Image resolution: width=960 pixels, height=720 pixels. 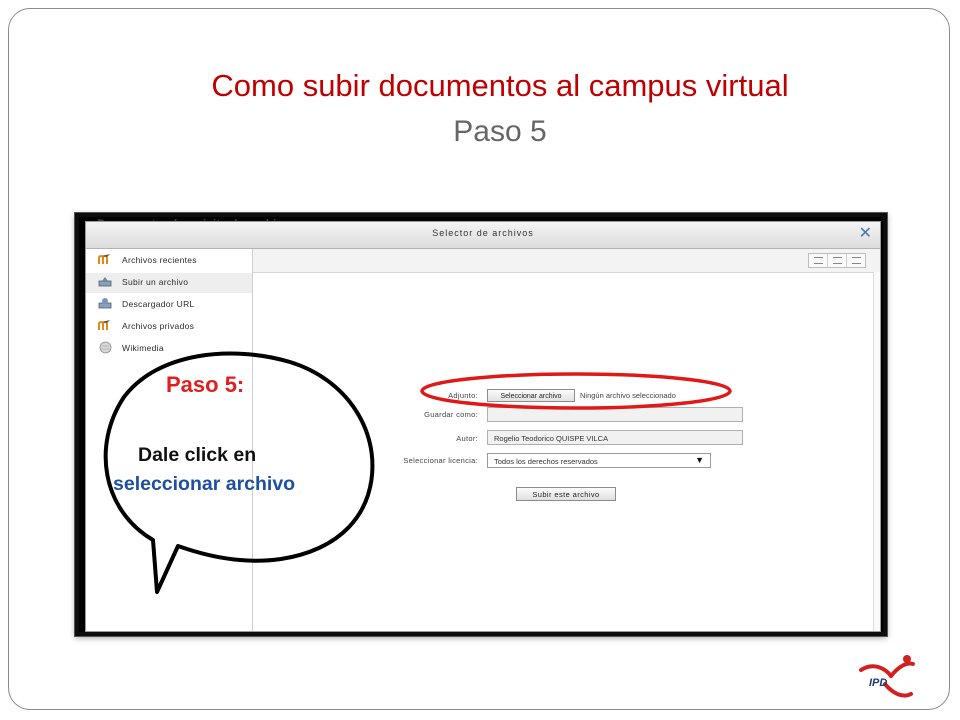 What do you see at coordinates (878, 683) in the screenshot?
I see `logo-text: IPD` at bounding box center [878, 683].